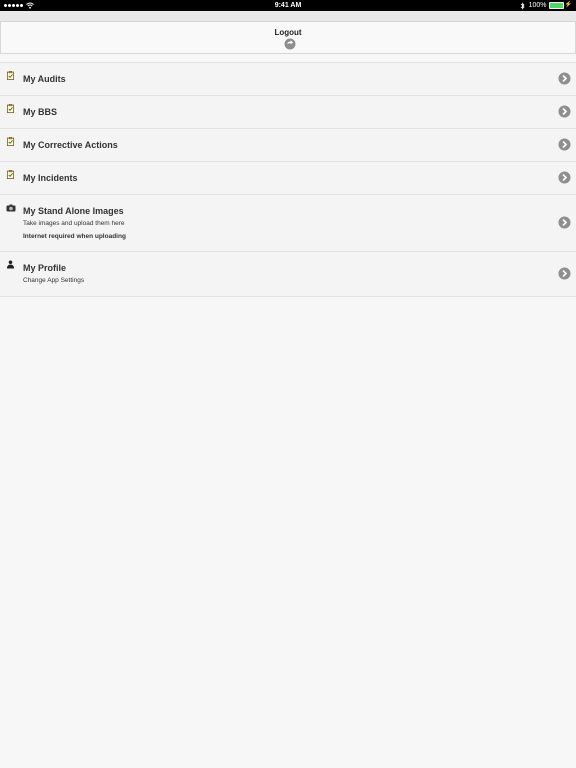  What do you see at coordinates (70, 145) in the screenshot?
I see `menu-item-title: My Corrective Actions` at bounding box center [70, 145].